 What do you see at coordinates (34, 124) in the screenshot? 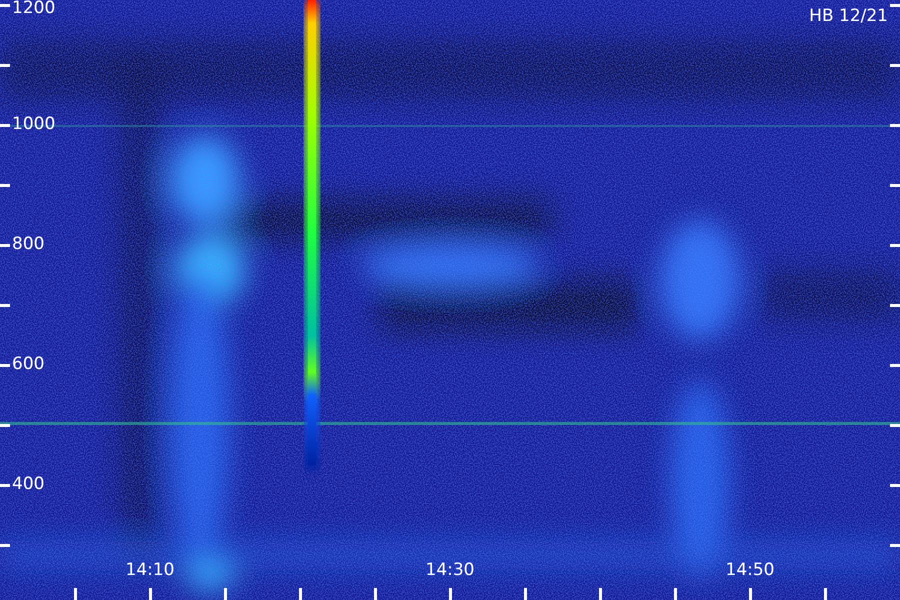
I see `axis-label: 1000` at bounding box center [34, 124].